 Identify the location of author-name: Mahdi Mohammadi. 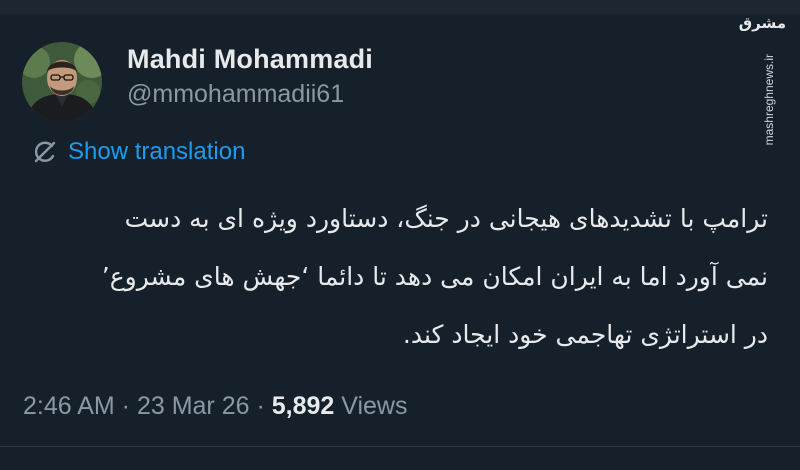
(250, 59).